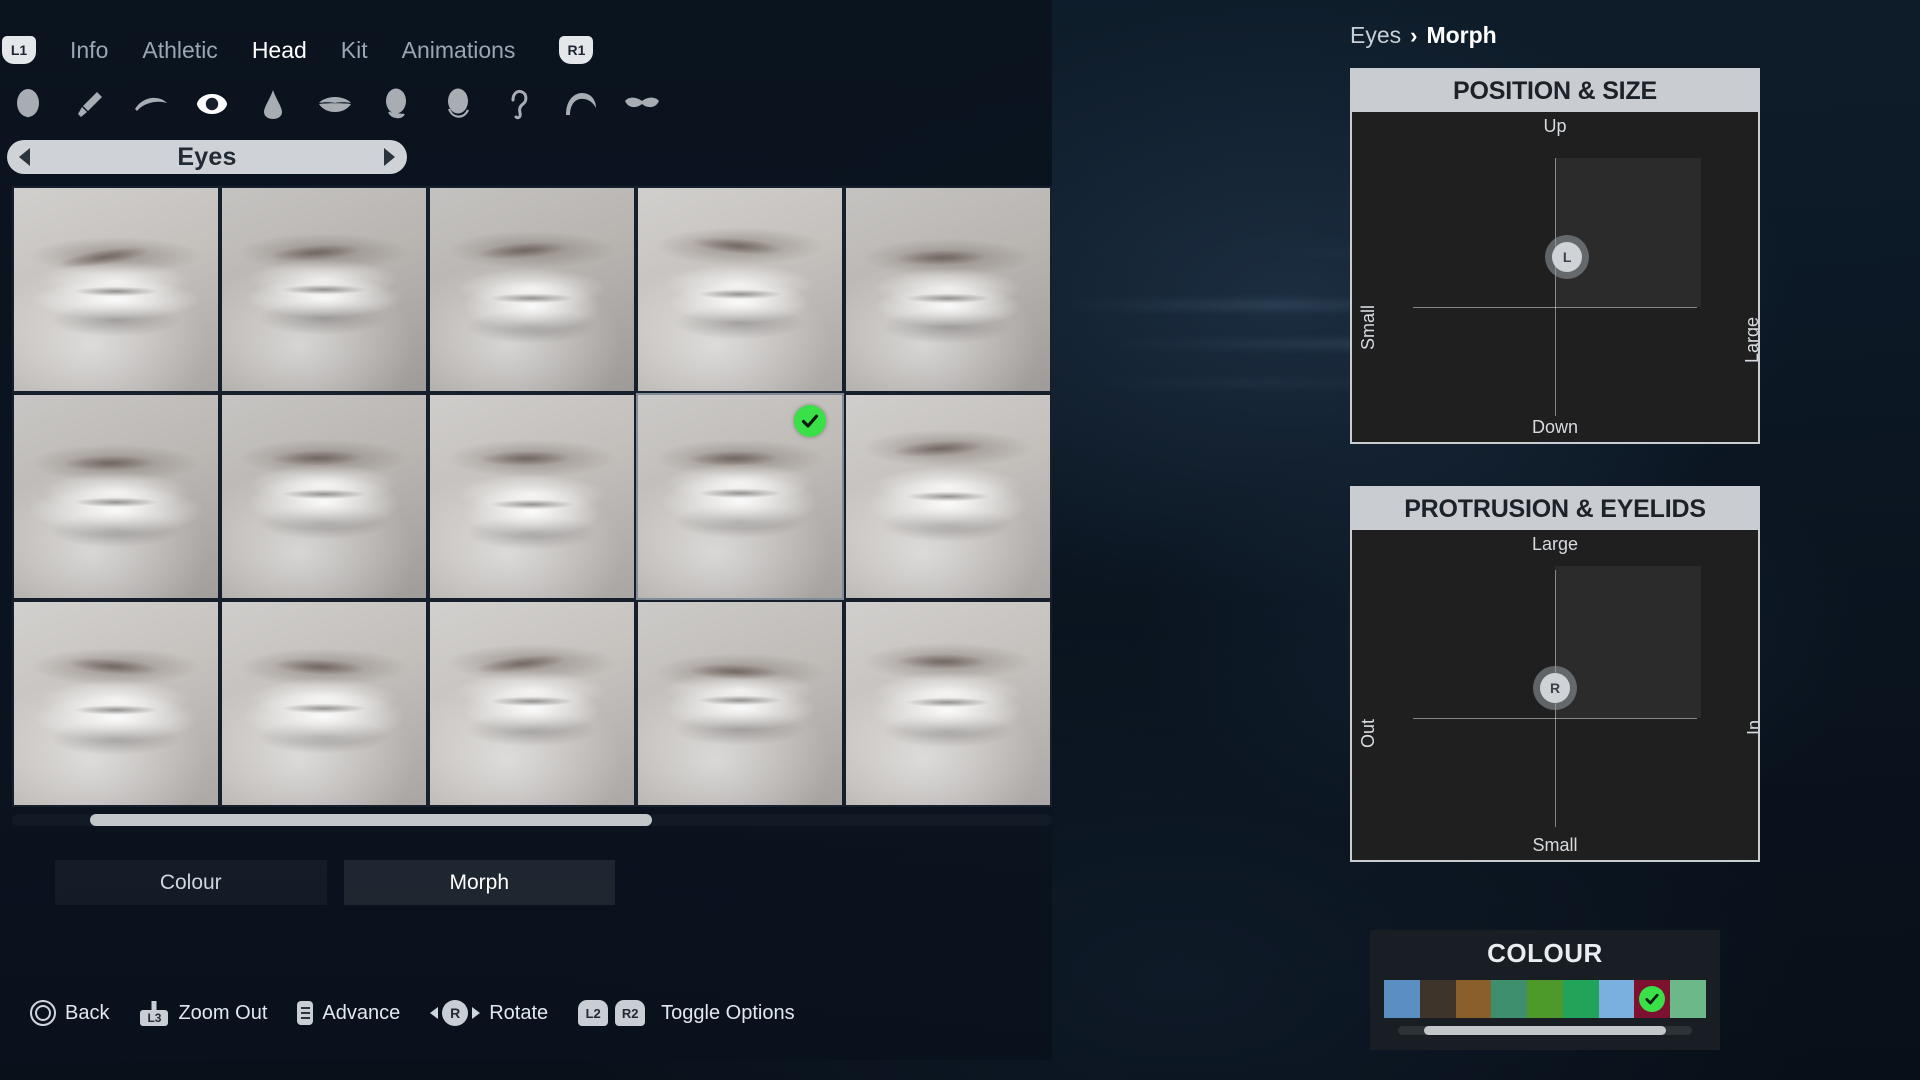  I want to click on colour-panel: COLOUR, so click(1545, 990).